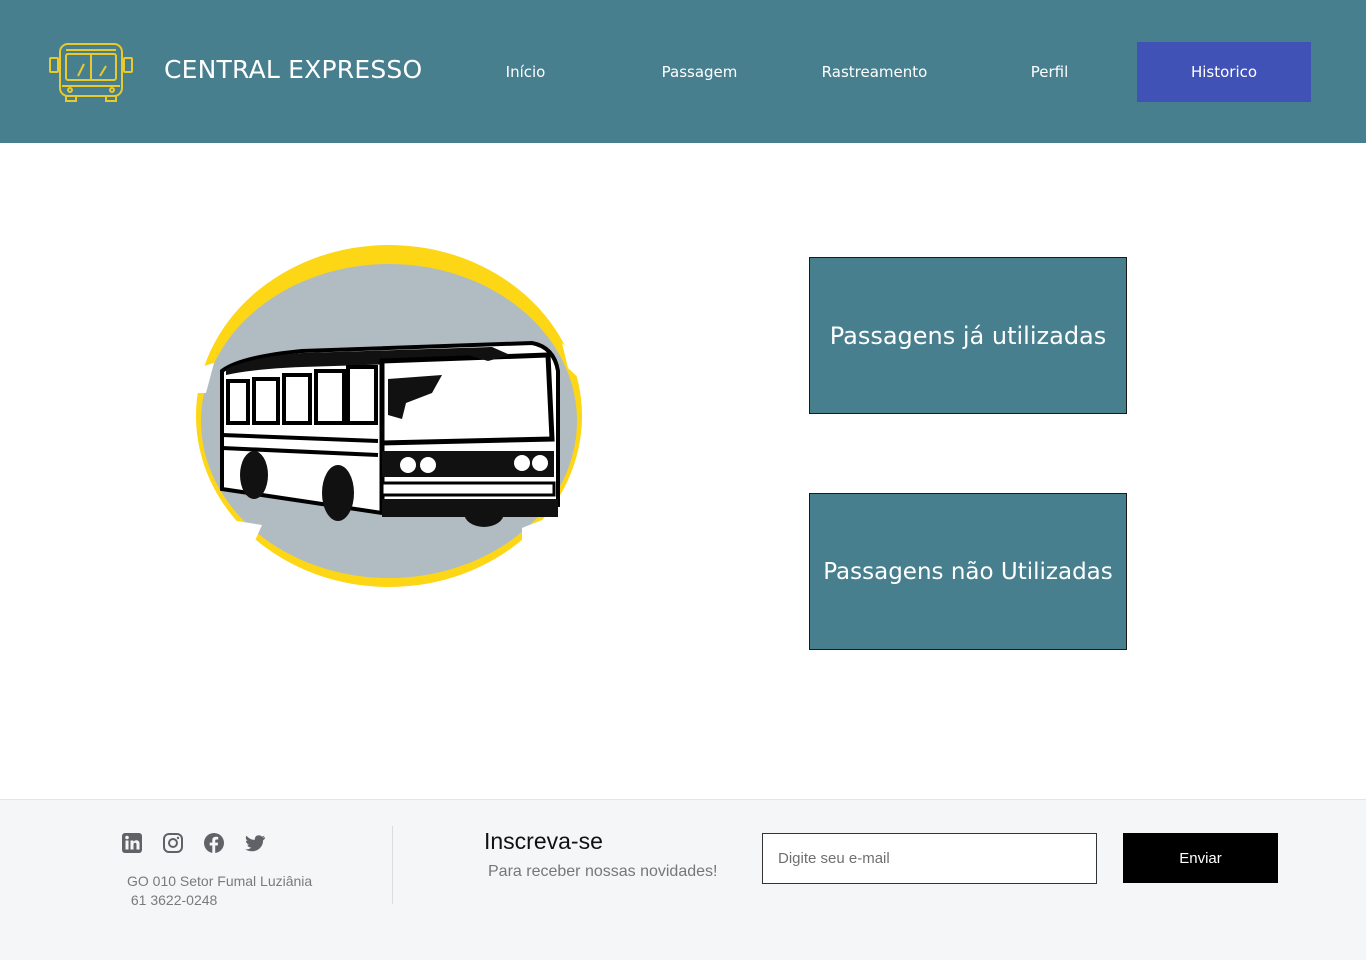 This screenshot has width=1366, height=960. What do you see at coordinates (1200, 858) in the screenshot?
I see `send-button: Enviar` at bounding box center [1200, 858].